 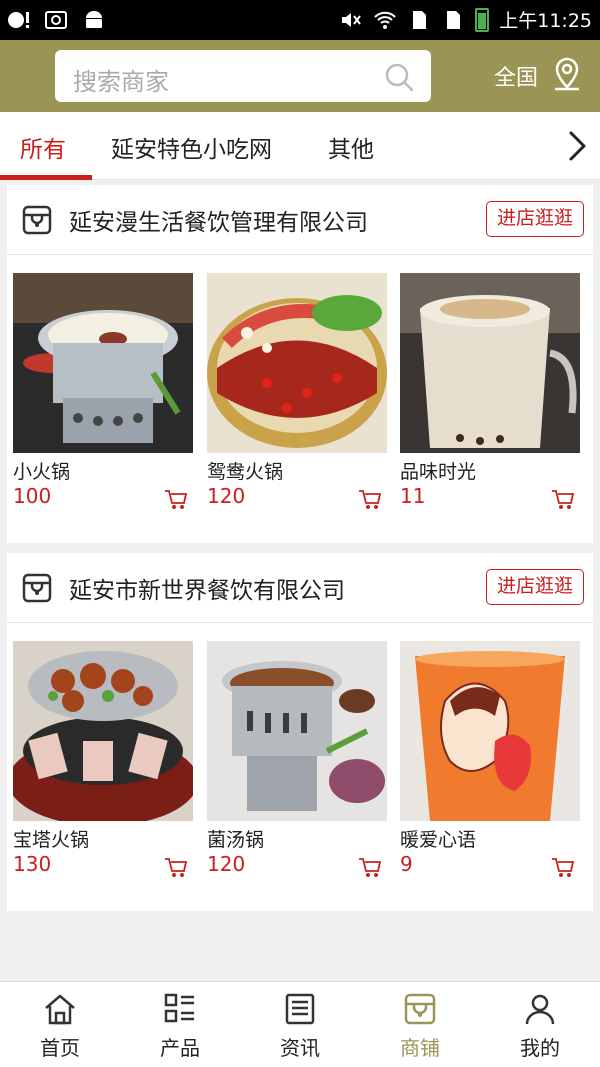 What do you see at coordinates (482, 19) in the screenshot?
I see `battery-icon` at bounding box center [482, 19].